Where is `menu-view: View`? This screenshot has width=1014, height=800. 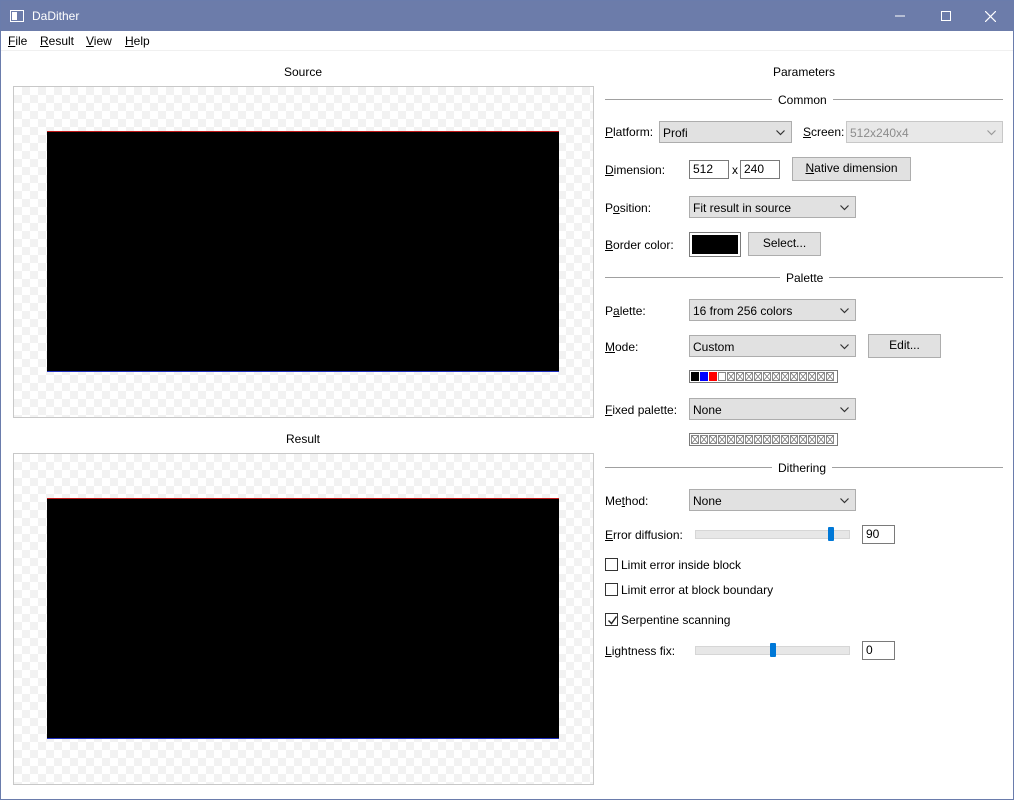
menu-view: View is located at coordinates (99, 41).